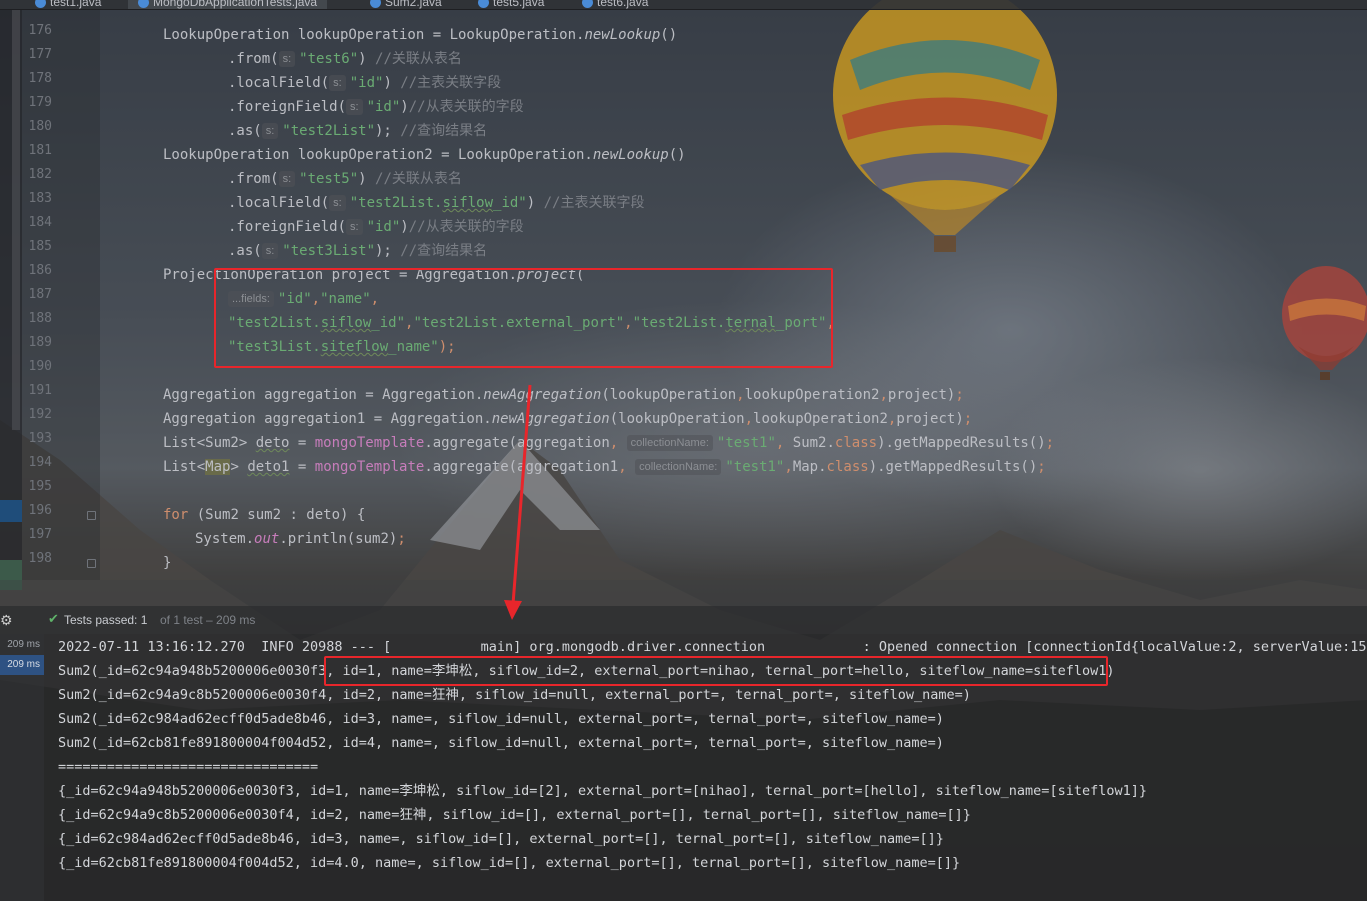 The height and width of the screenshot is (901, 1367). I want to click on code-line-179: .foreignField(s: "id")//从表关联的字段, so click(376, 107).